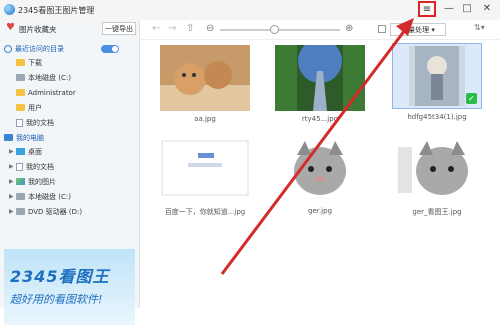 This screenshot has width=500, height=325. Describe the element at coordinates (487, 8) in the screenshot. I see `close-button: ✕` at that location.